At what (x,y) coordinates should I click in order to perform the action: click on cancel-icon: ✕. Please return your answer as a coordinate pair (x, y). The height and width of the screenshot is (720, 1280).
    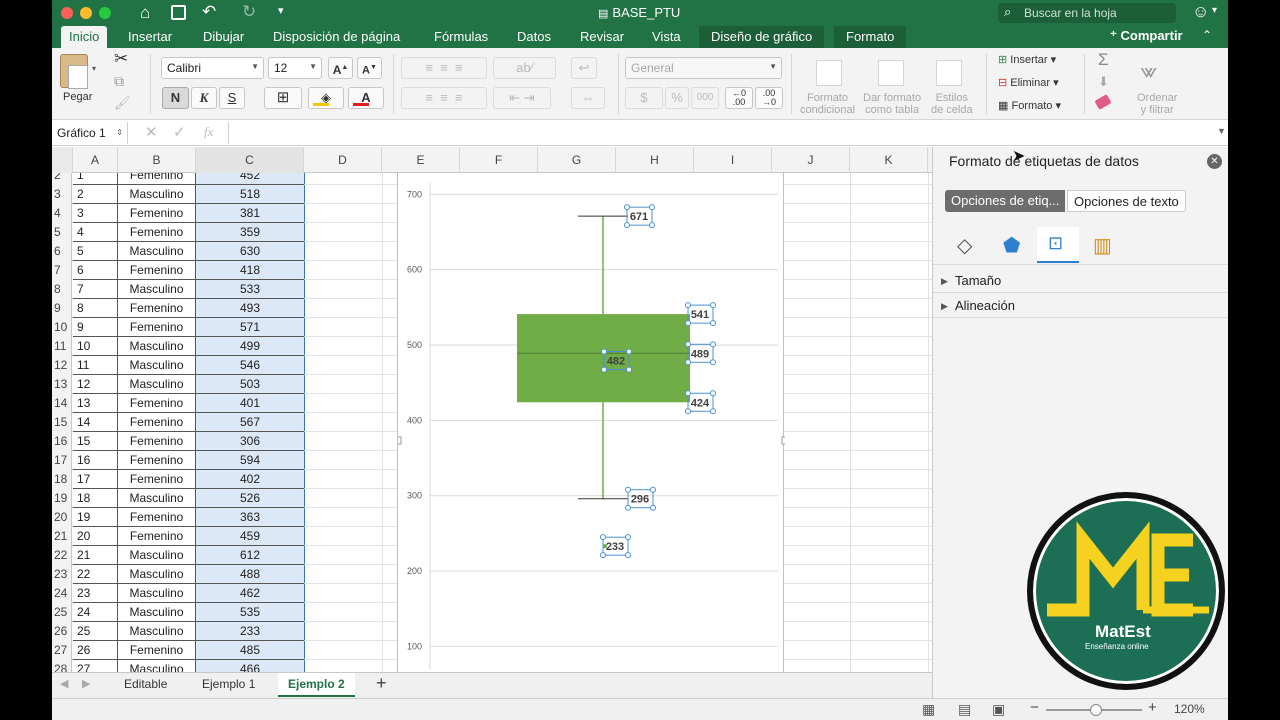
    Looking at the image, I should click on (151, 132).